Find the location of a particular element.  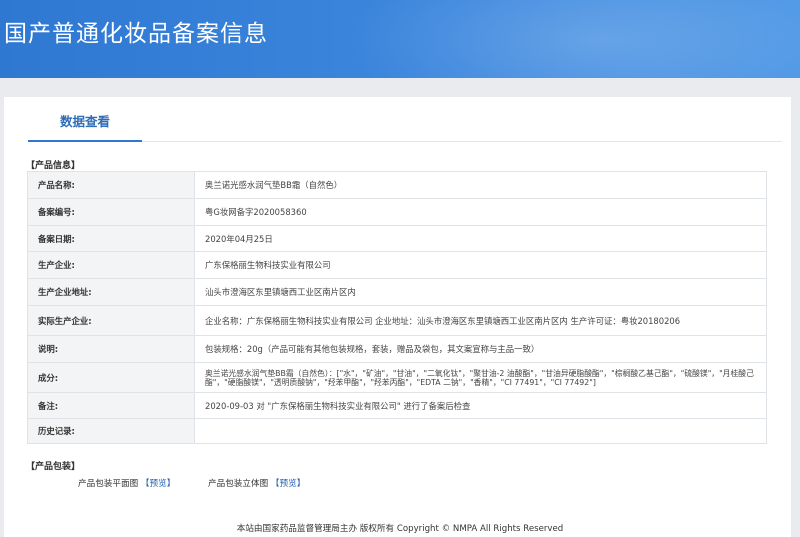

table-row: 历史记录: is located at coordinates (397, 431).